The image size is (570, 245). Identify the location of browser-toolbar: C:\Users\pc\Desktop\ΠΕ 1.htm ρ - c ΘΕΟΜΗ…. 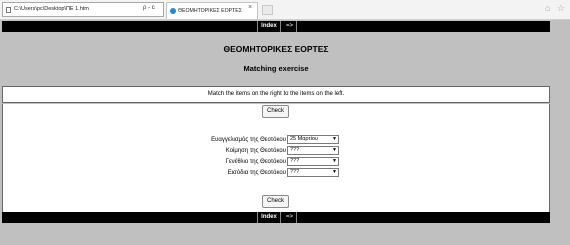
(285, 10).